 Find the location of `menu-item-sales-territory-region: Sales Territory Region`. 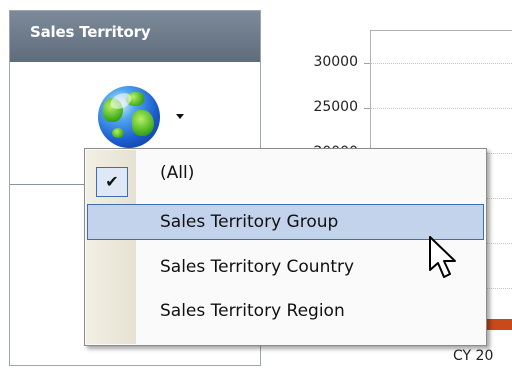

menu-item-sales-territory-region: Sales Territory Region is located at coordinates (285, 311).